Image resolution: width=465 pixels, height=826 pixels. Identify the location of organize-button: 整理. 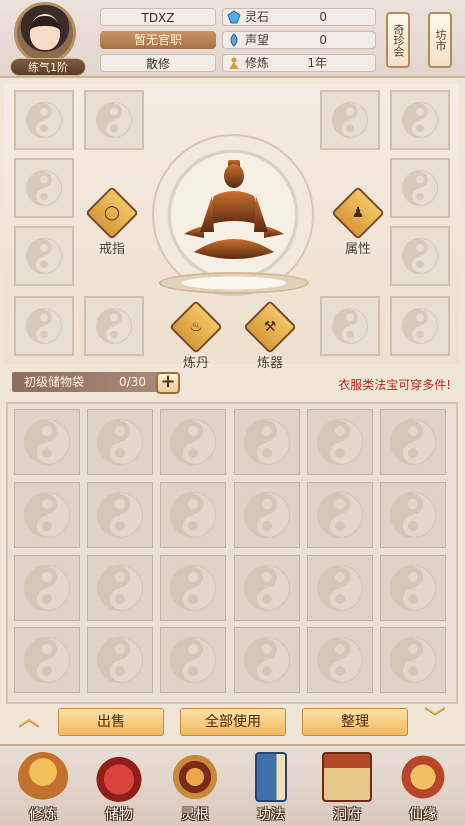
(355, 722).